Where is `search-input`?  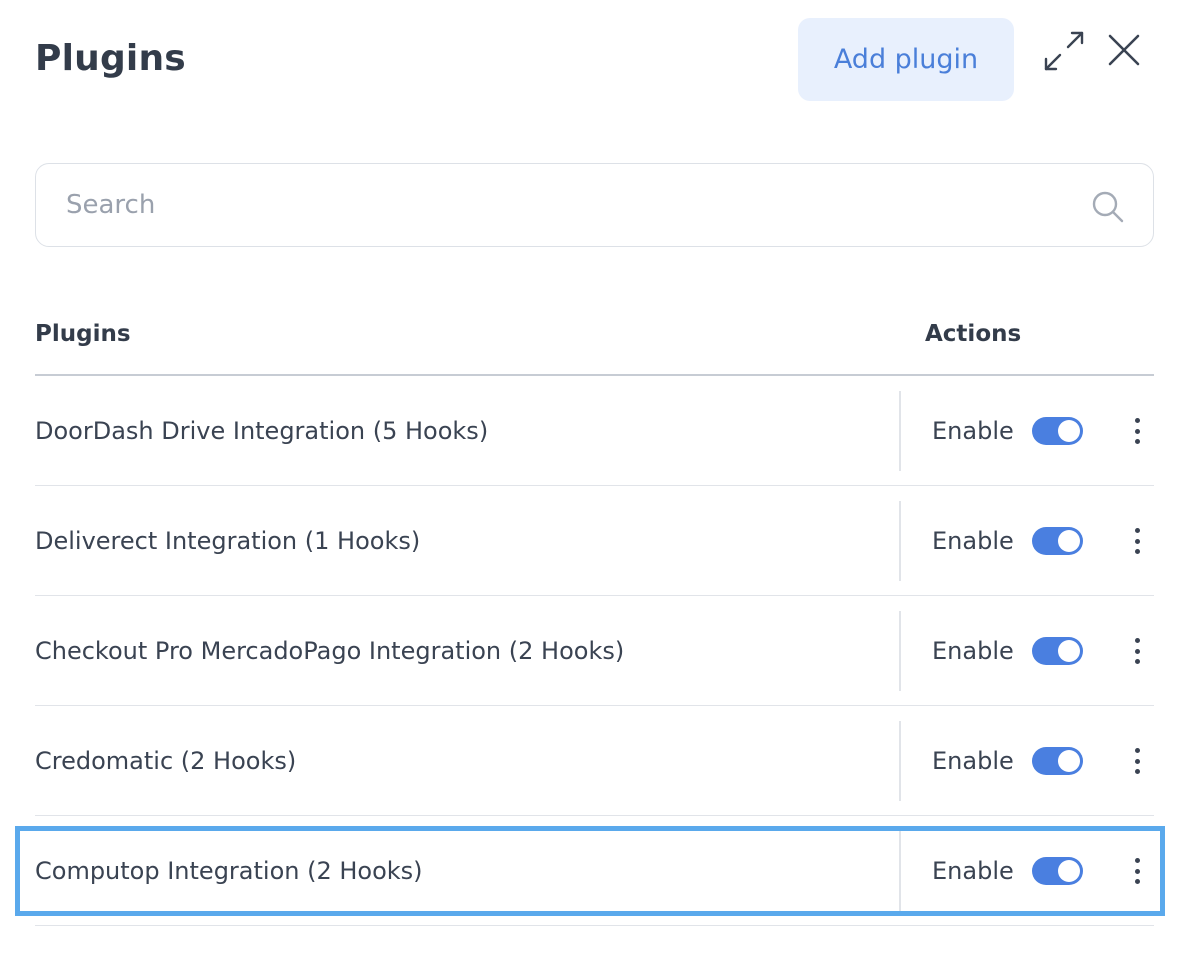 search-input is located at coordinates (566, 205).